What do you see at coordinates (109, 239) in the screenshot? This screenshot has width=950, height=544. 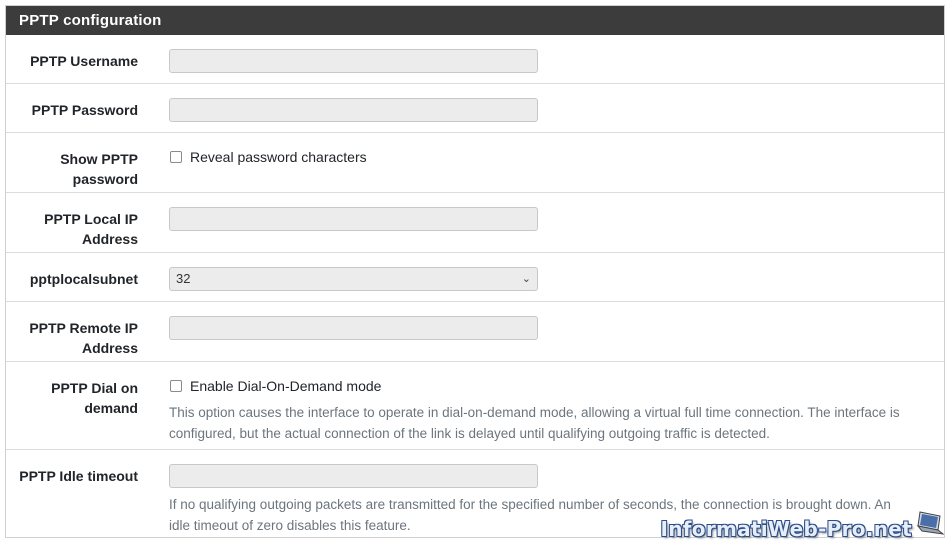 I see `local-ip-label-line2: Address` at bounding box center [109, 239].